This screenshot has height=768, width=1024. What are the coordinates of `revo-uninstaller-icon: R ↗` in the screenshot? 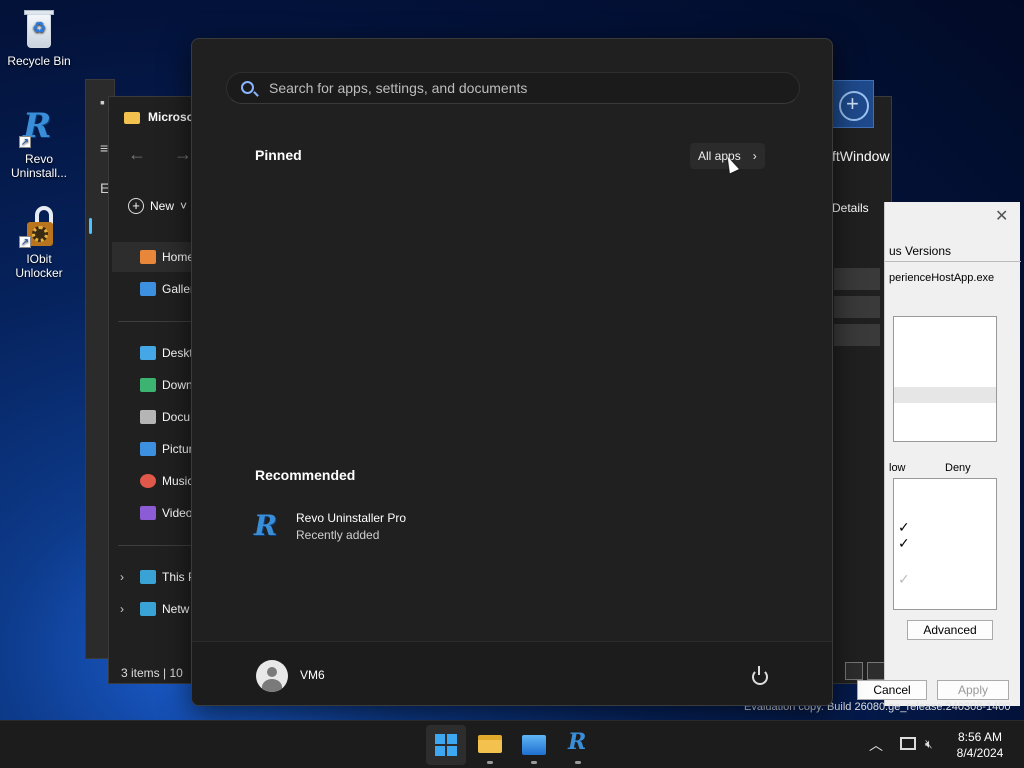 It's located at (35, 127).